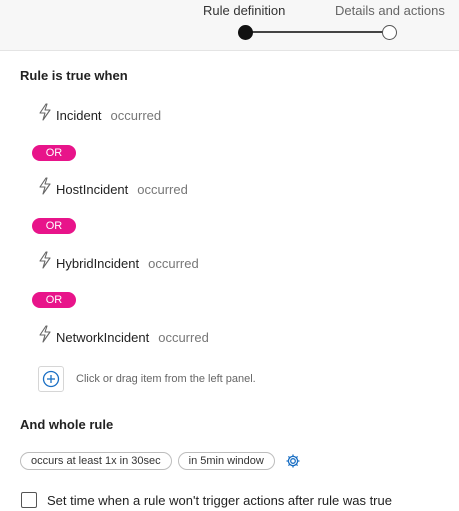  Describe the element at coordinates (74, 75) in the screenshot. I see `rule-section-title: Rule is true when` at that location.